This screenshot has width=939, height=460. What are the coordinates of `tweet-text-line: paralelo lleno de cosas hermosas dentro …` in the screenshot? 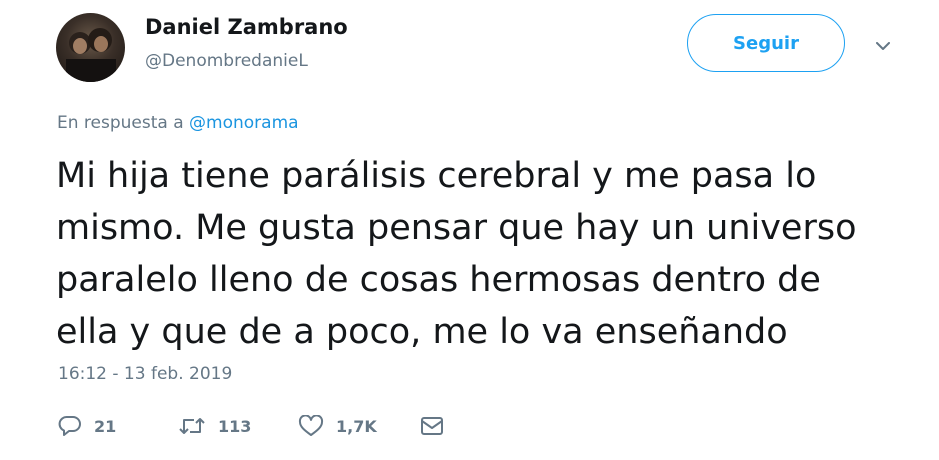 It's located at (438, 280).